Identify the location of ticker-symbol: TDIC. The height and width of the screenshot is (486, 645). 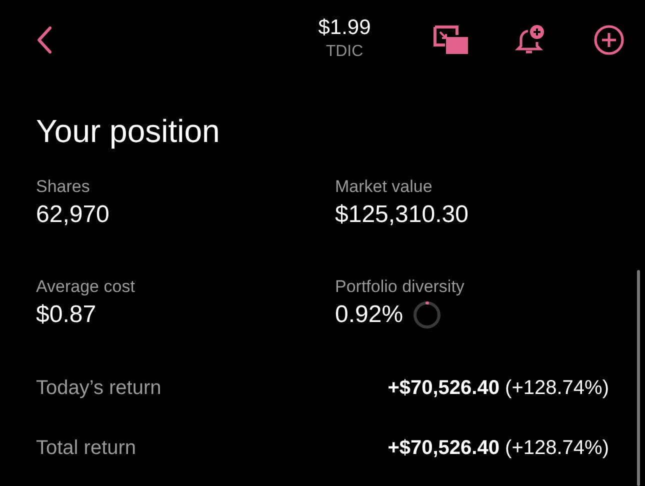
(344, 52).